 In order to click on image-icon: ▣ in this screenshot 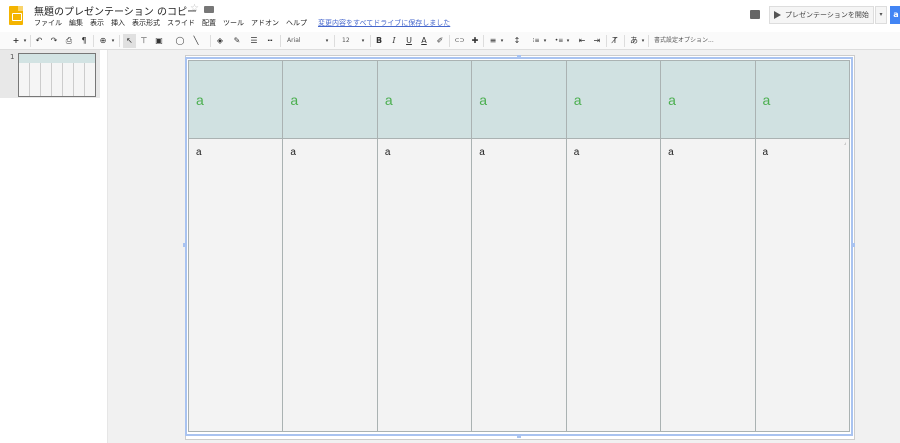, I will do `click(159, 41)`.